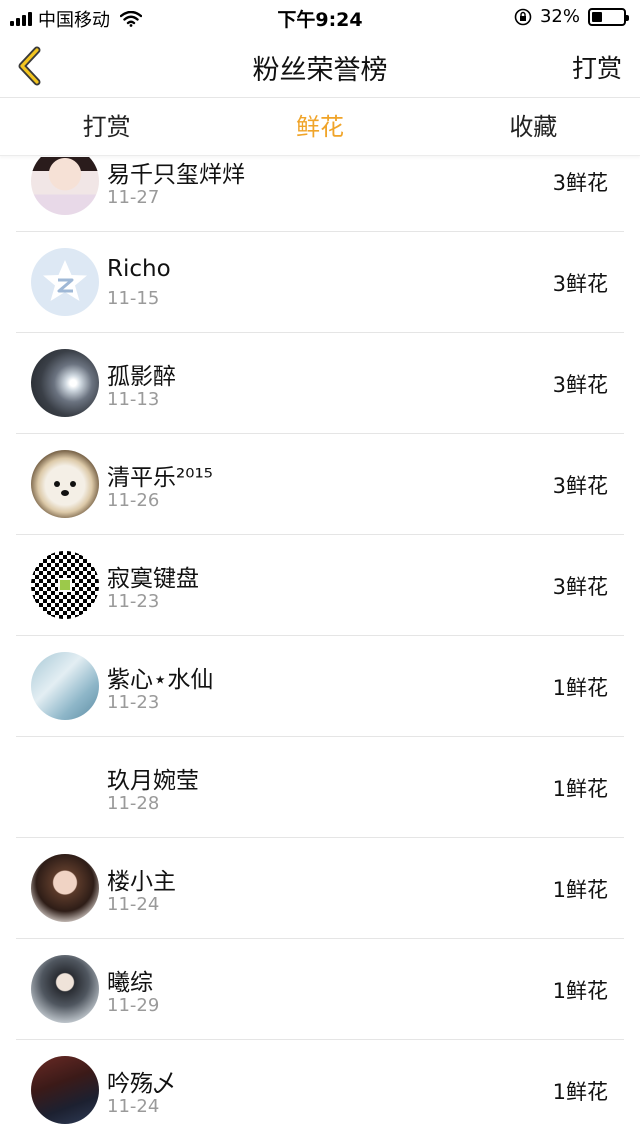 The image size is (640, 1138). I want to click on dog-face-icon, so click(65, 488).